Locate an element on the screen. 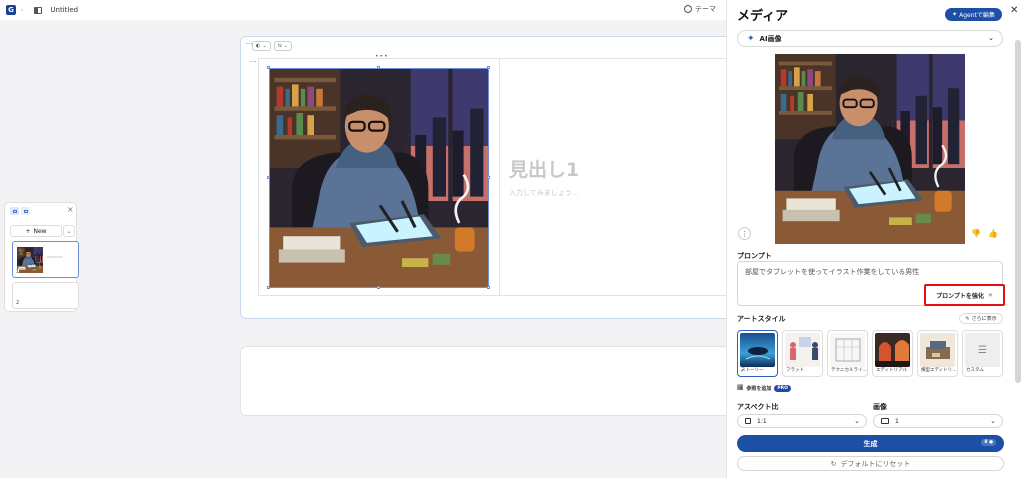  aspect-ratio-select: 1:1 ⌄ is located at coordinates (802, 421).